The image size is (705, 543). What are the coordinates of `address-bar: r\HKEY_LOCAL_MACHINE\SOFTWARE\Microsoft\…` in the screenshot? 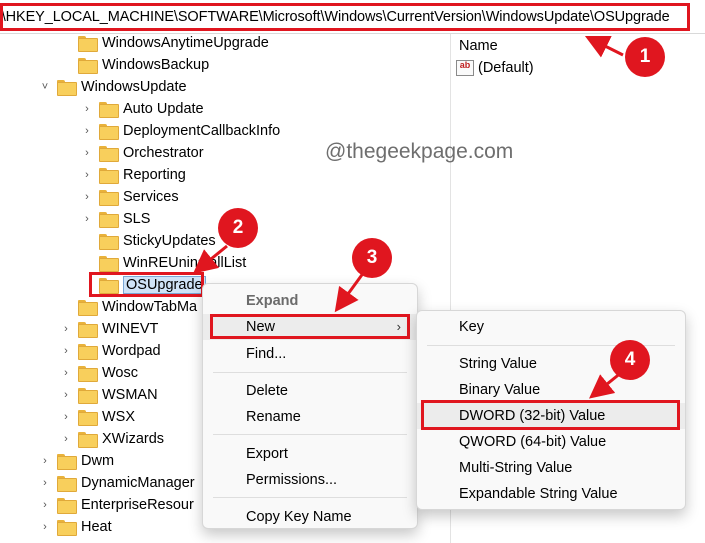 It's located at (352, 17).